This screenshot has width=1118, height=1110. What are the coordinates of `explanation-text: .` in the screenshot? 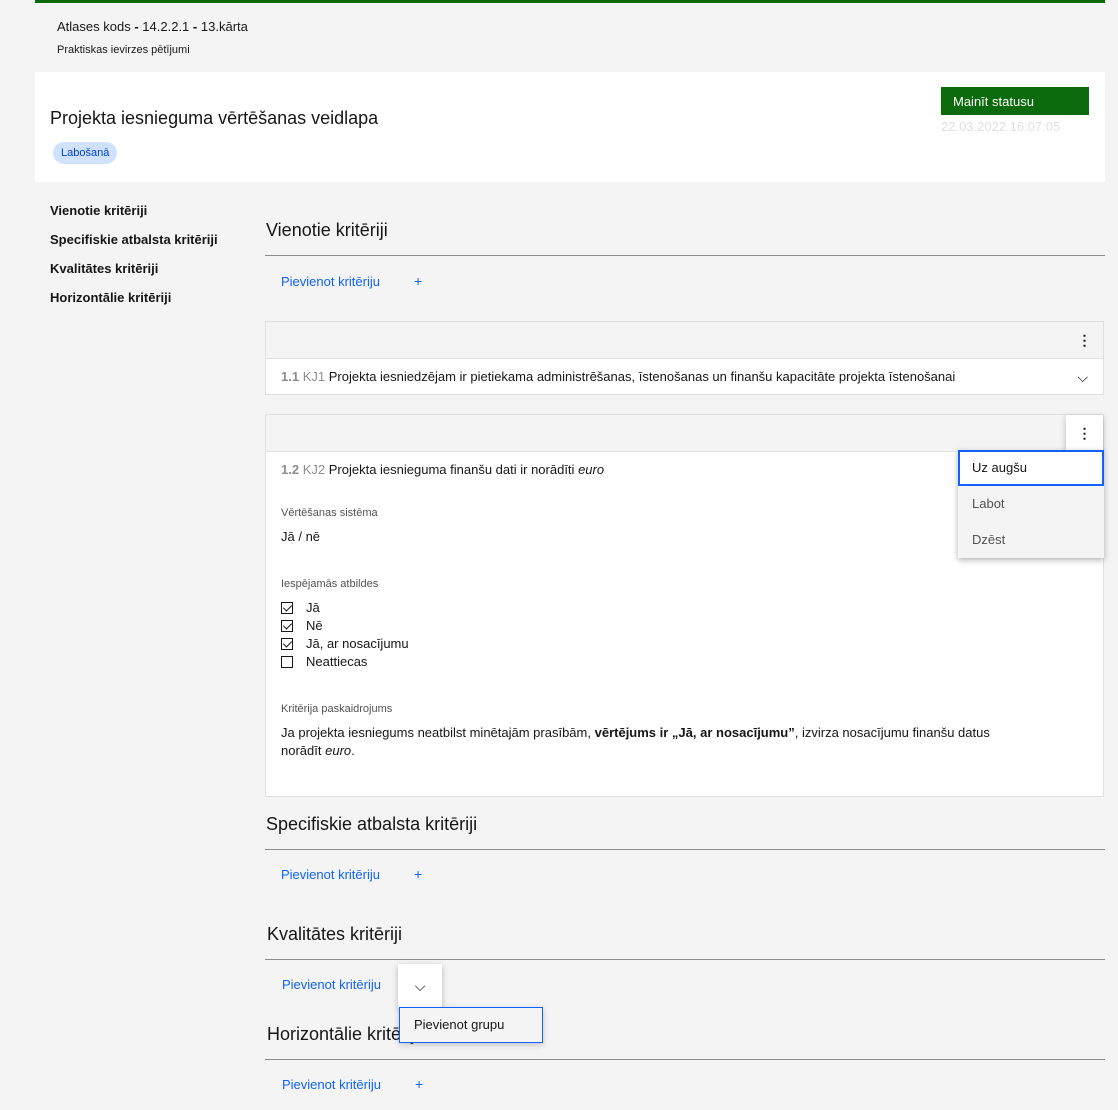 It's located at (353, 750).